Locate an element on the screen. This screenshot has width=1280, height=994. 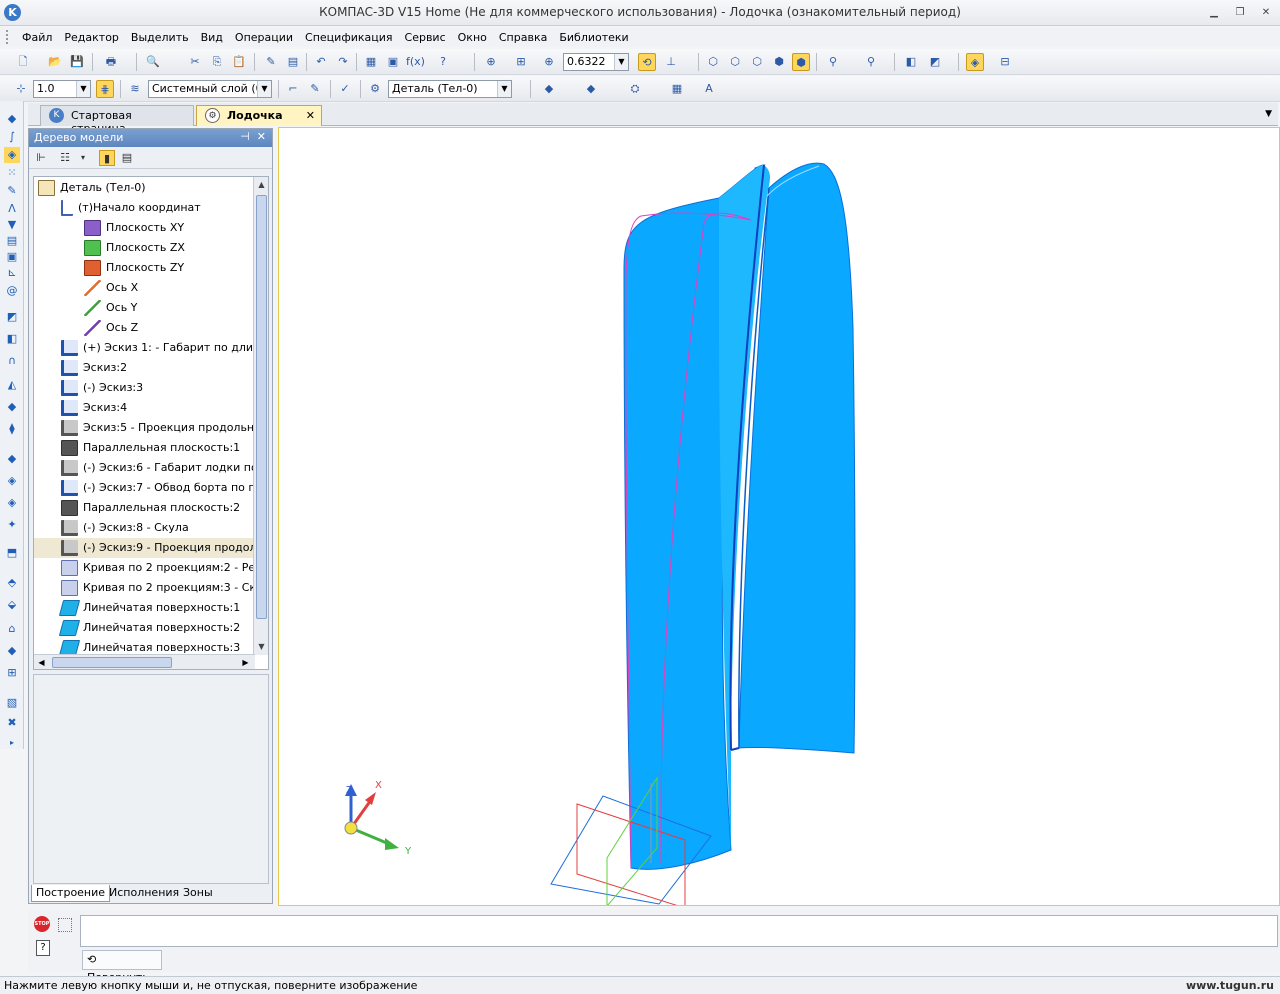
tree-view-arrow-icon: ▾ is located at coordinates (83, 158).